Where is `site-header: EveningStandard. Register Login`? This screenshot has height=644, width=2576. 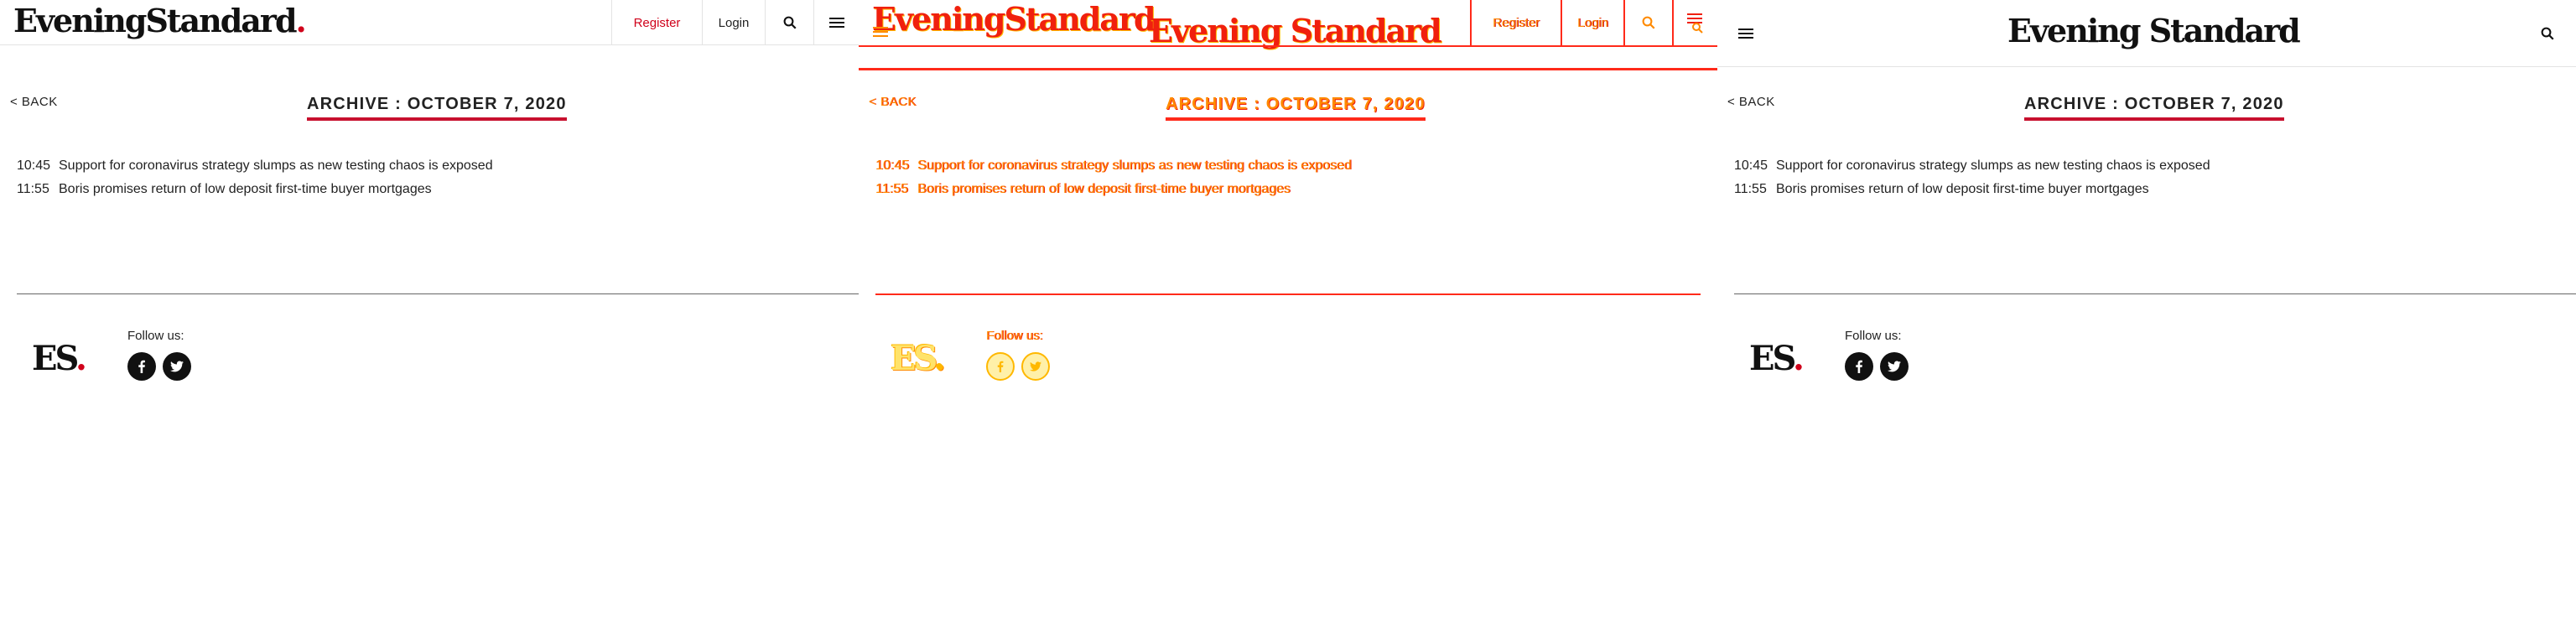 site-header: EveningStandard. Register Login is located at coordinates (429, 22).